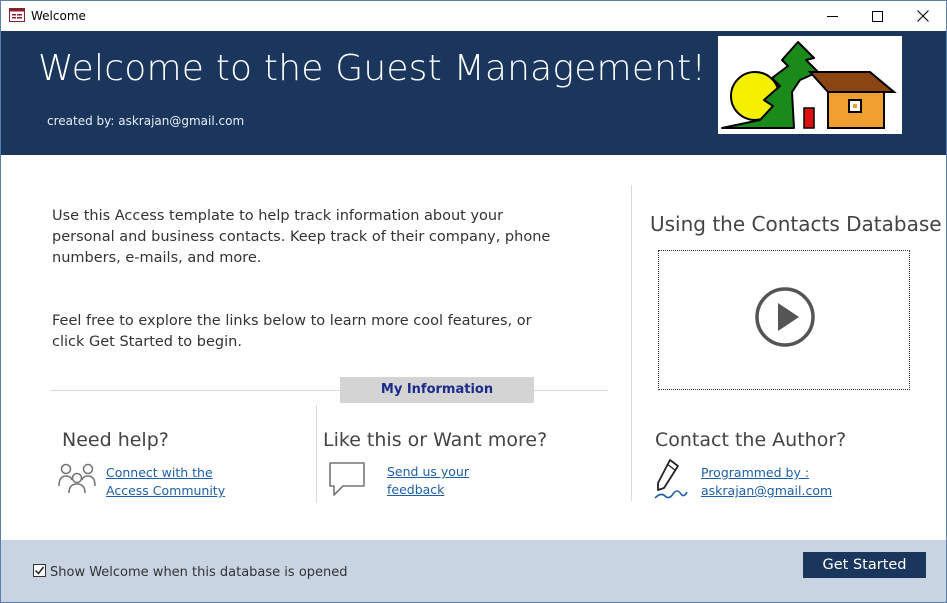 This screenshot has width=947, height=603. I want to click on close-button, so click(923, 16).